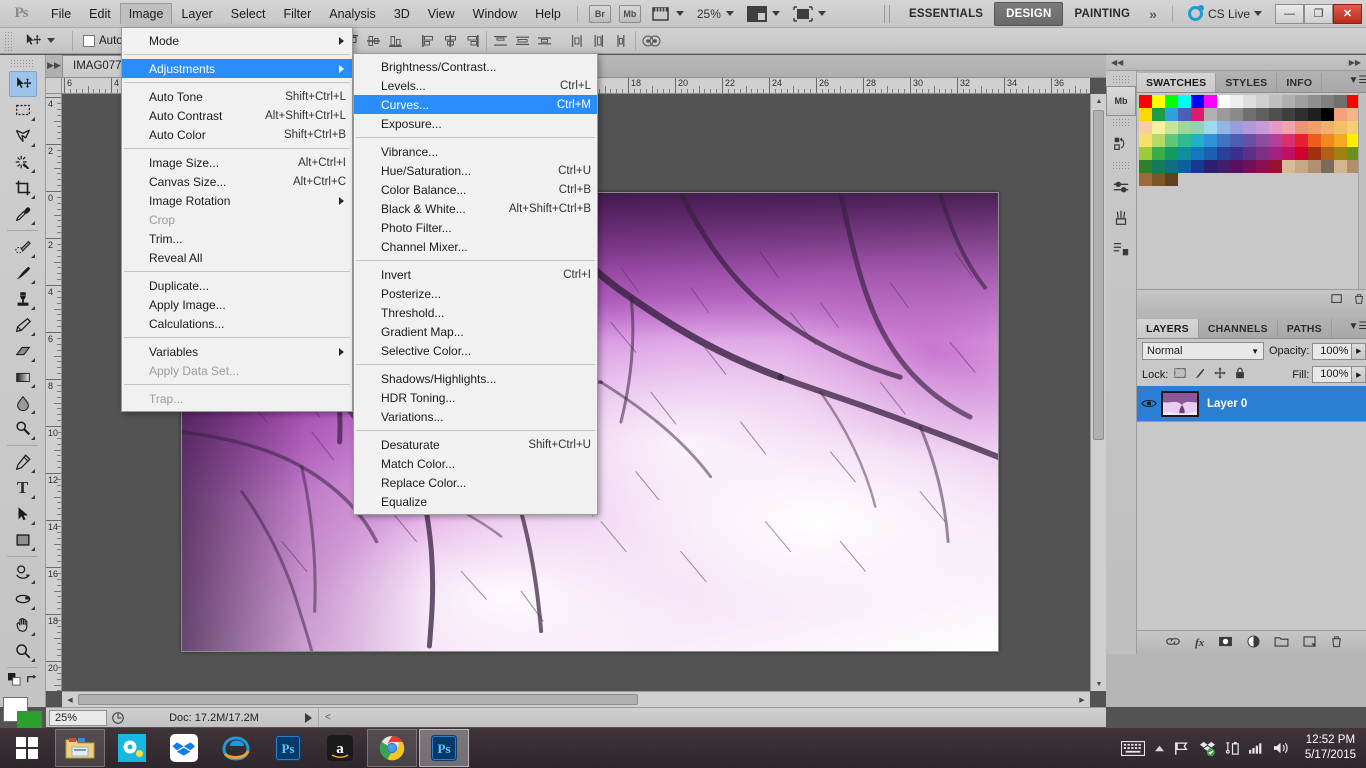  Describe the element at coordinates (576, 699) in the screenshot. I see `canvas-horizontal-scrollbar: ◀ ▶` at that location.